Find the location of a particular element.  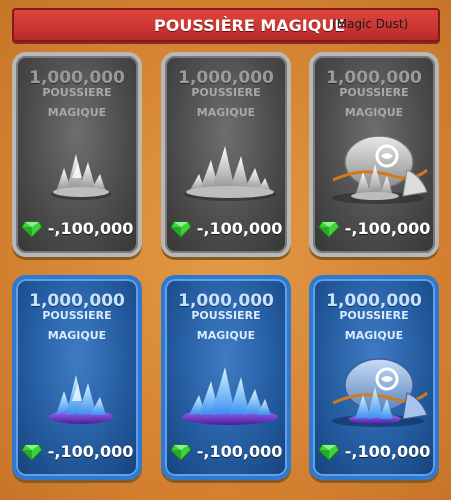

dust-offer-card-5: 1,000,000 POUSSIERE MAGIQUE -,100,000 is located at coordinates (226, 377).